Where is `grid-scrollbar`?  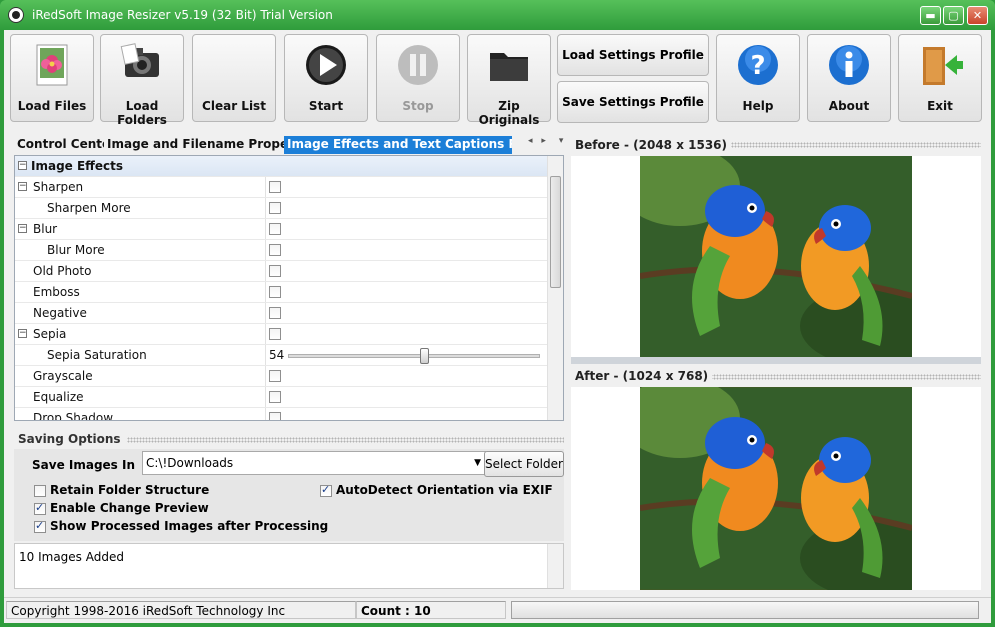
grid-scrollbar is located at coordinates (555, 288).